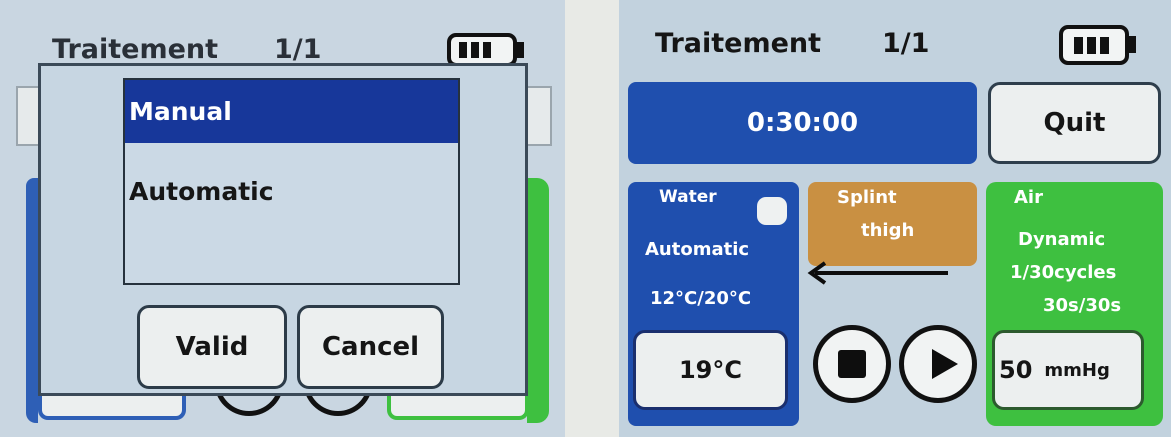 Image resolution: width=1171 pixels, height=437 pixels. What do you see at coordinates (1028, 197) in the screenshot?
I see `air-title: Air` at bounding box center [1028, 197].